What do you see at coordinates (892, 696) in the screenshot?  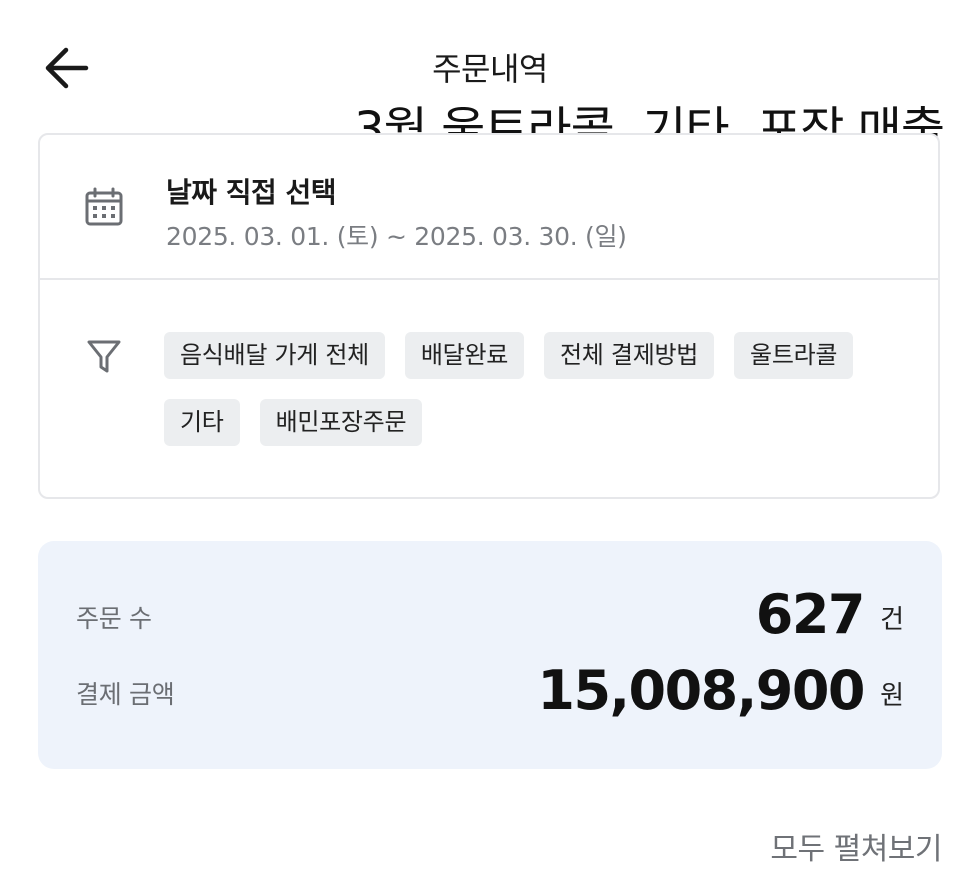 I see `payment-amount-unit: 원` at bounding box center [892, 696].